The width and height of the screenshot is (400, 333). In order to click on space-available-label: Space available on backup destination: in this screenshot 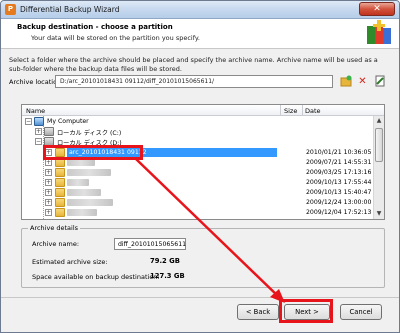, I will do `click(96, 277)`.